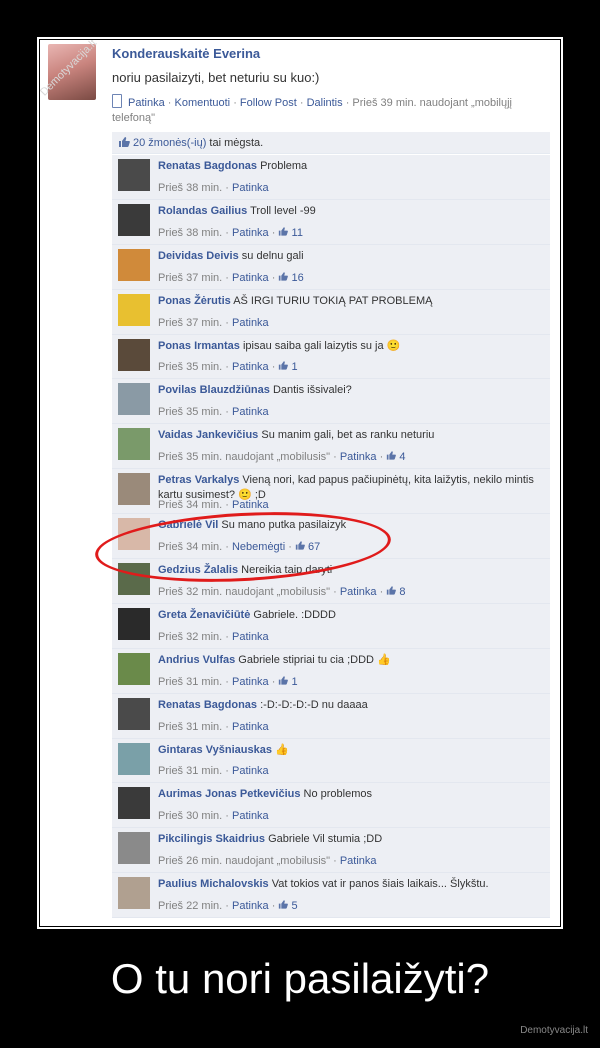 The height and width of the screenshot is (1048, 600). Describe the element at coordinates (268, 103) in the screenshot. I see `follow-post-link: Follow Post` at that location.